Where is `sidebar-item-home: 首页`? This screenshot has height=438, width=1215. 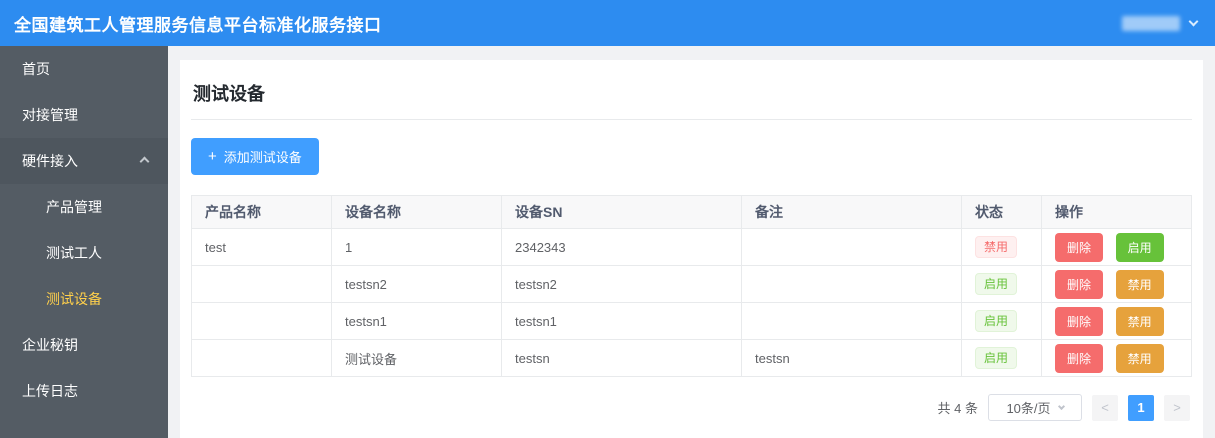 sidebar-item-home: 首页 is located at coordinates (84, 69).